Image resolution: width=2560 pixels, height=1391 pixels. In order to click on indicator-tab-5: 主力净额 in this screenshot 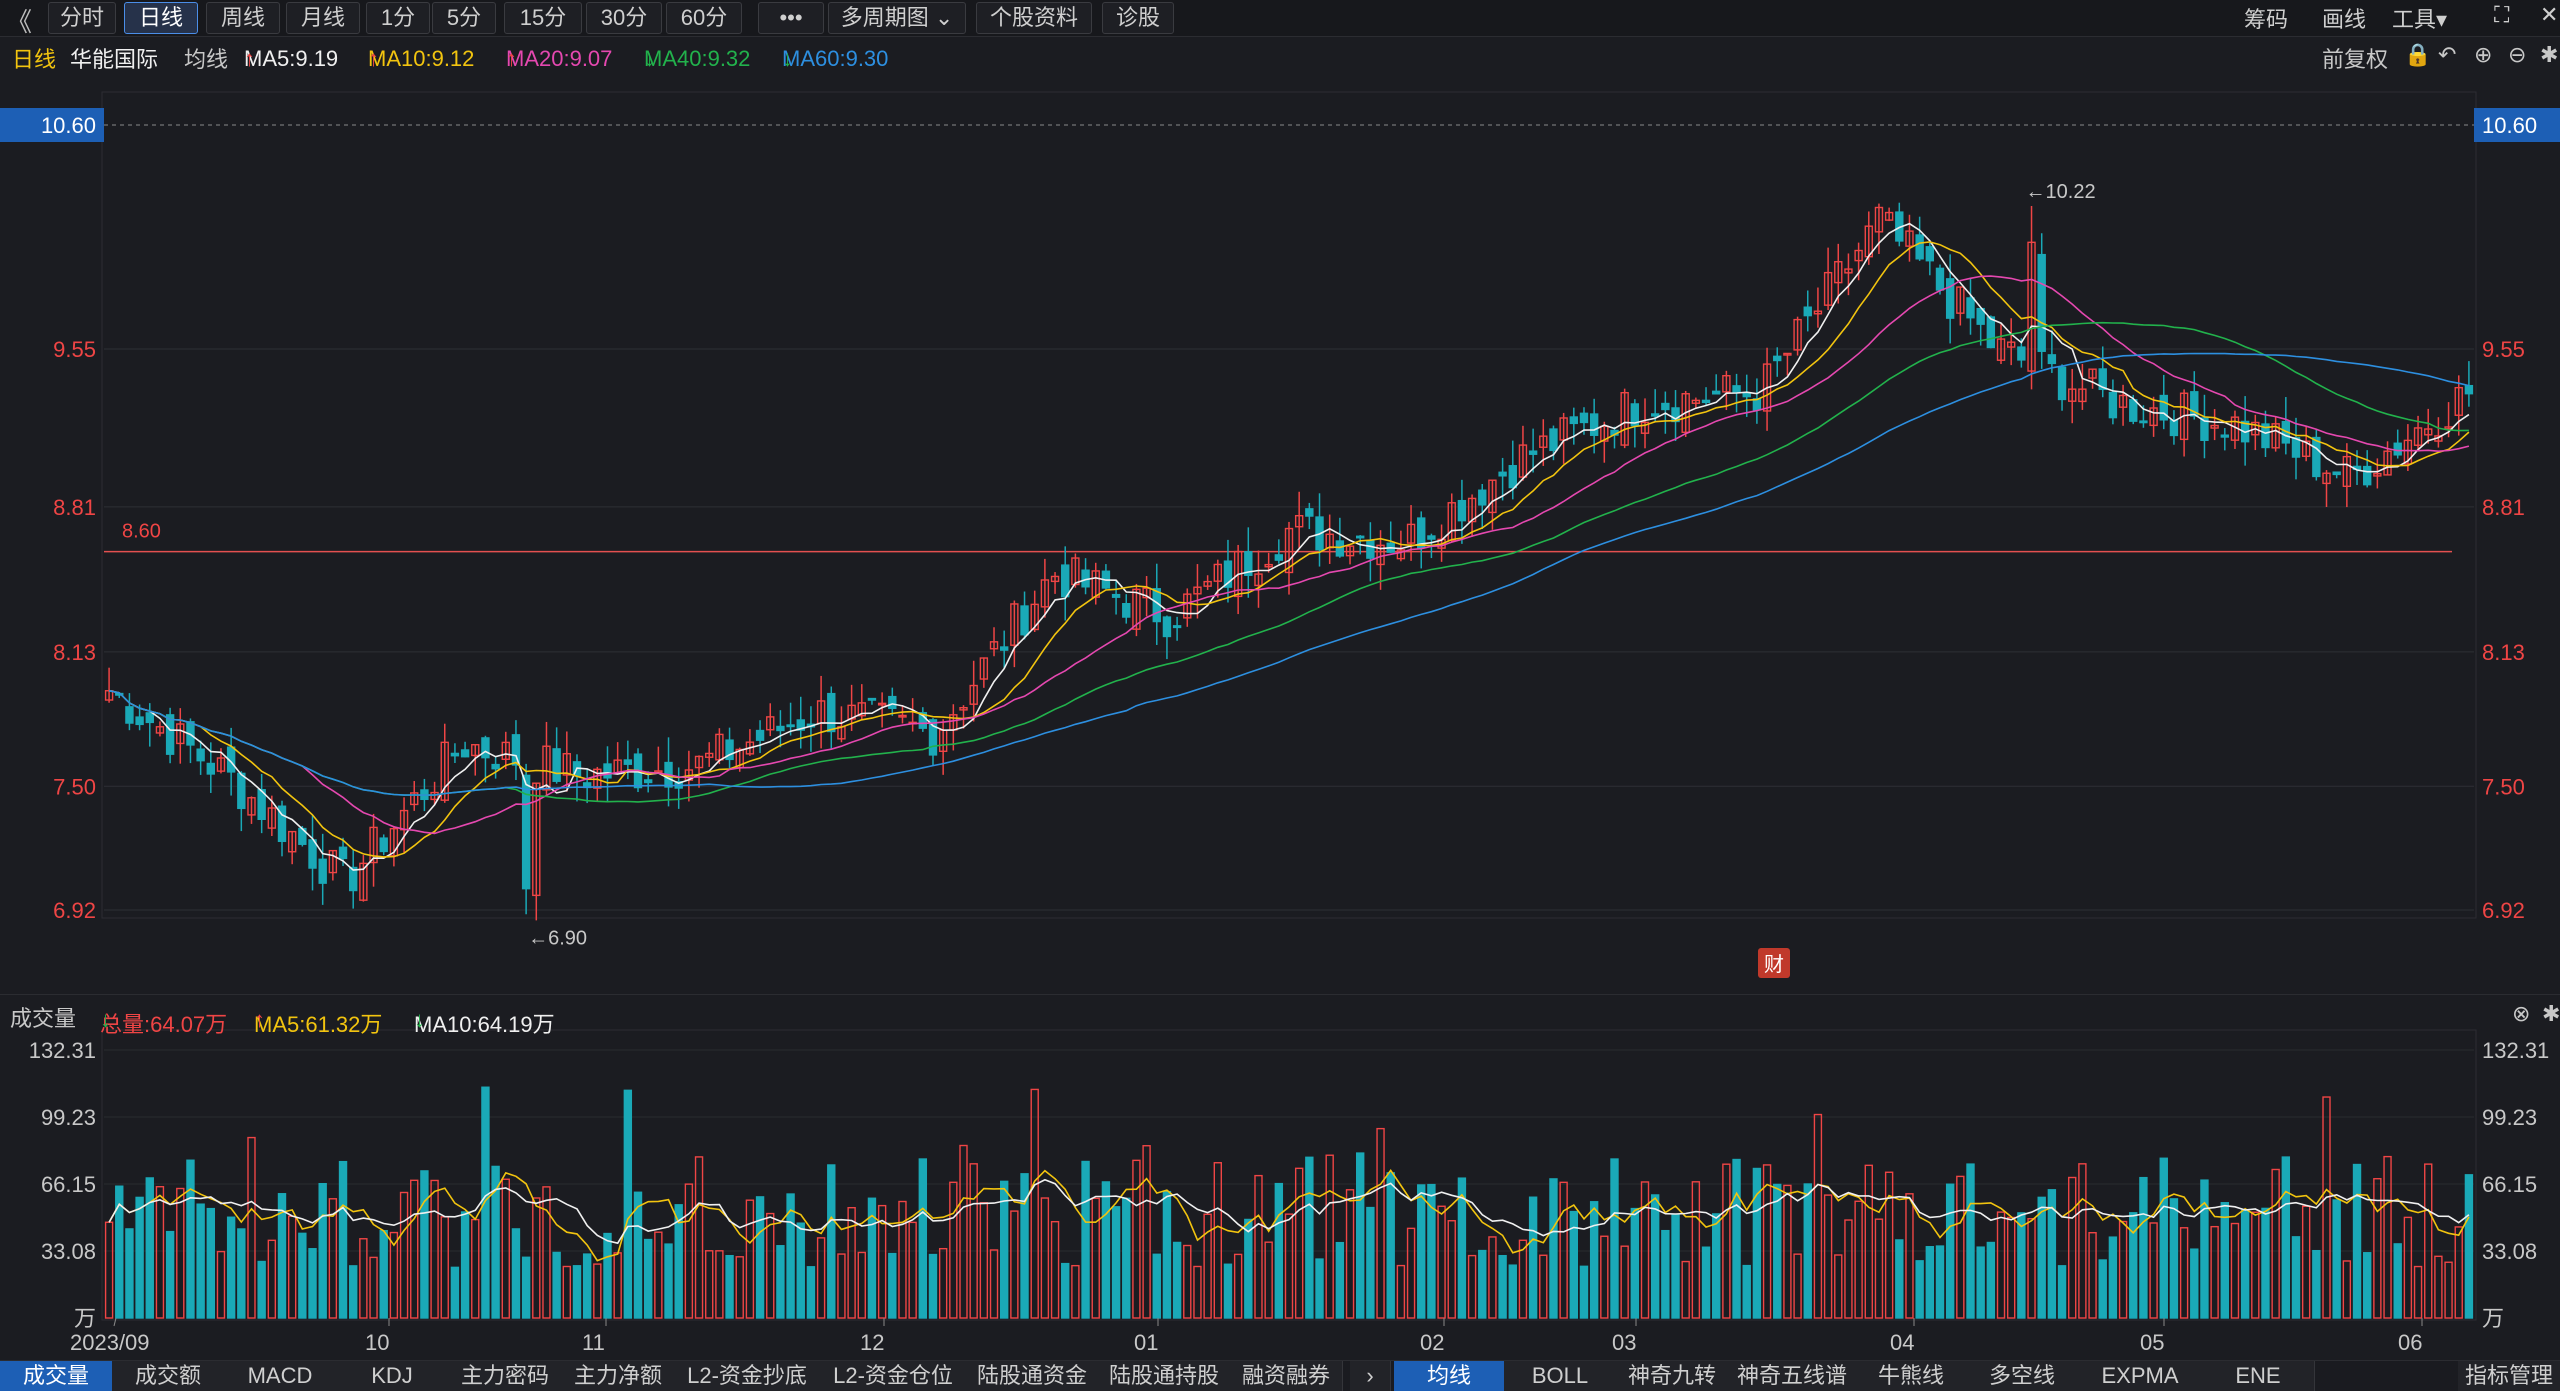, I will do `click(618, 1376)`.